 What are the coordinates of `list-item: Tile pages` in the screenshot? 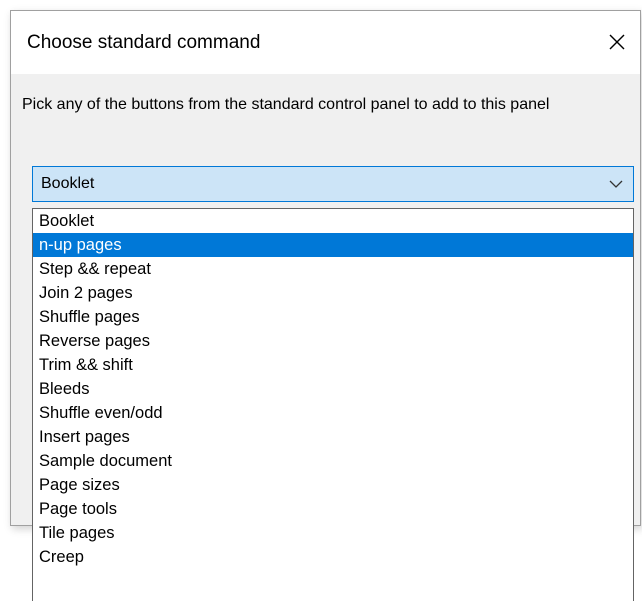 It's located at (333, 533).